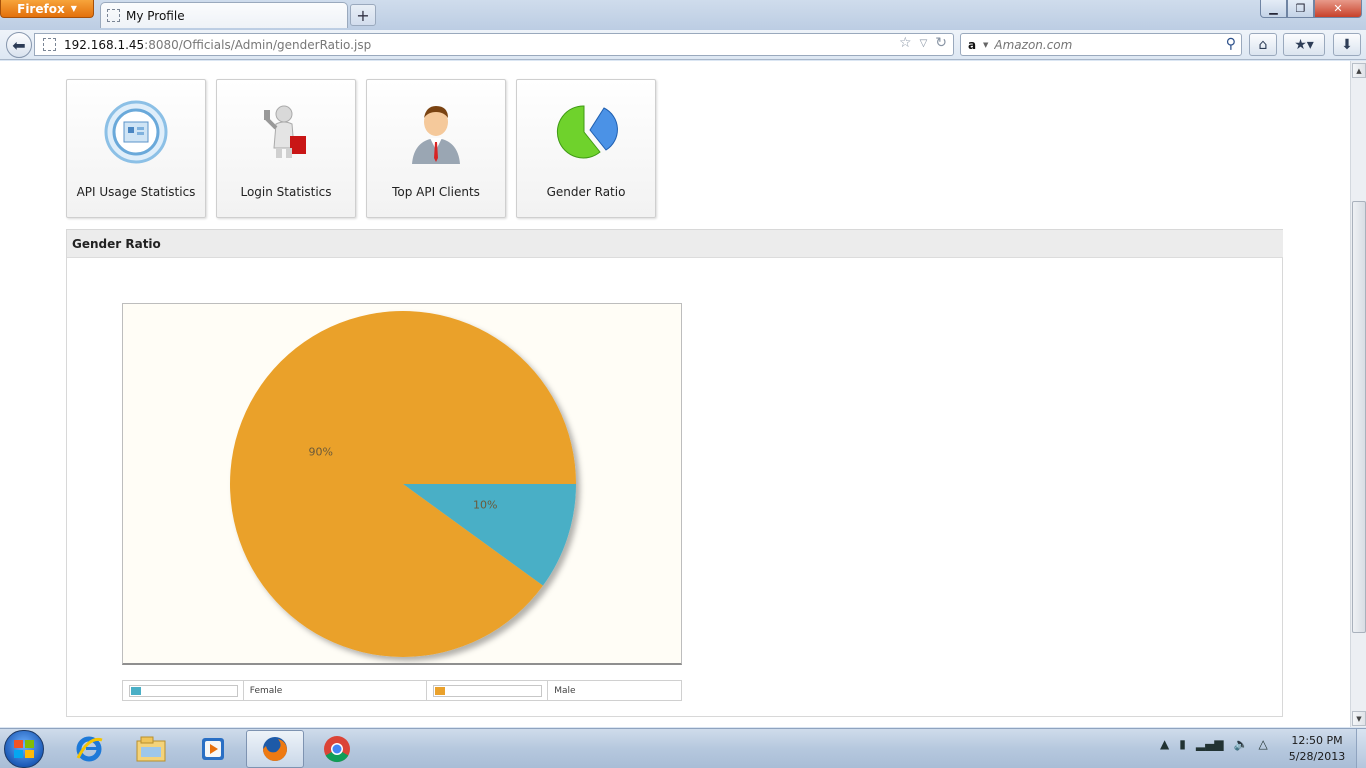 This screenshot has height=768, width=1366. Describe the element at coordinates (1241, 744) in the screenshot. I see `volume-icon: 🔈` at that location.